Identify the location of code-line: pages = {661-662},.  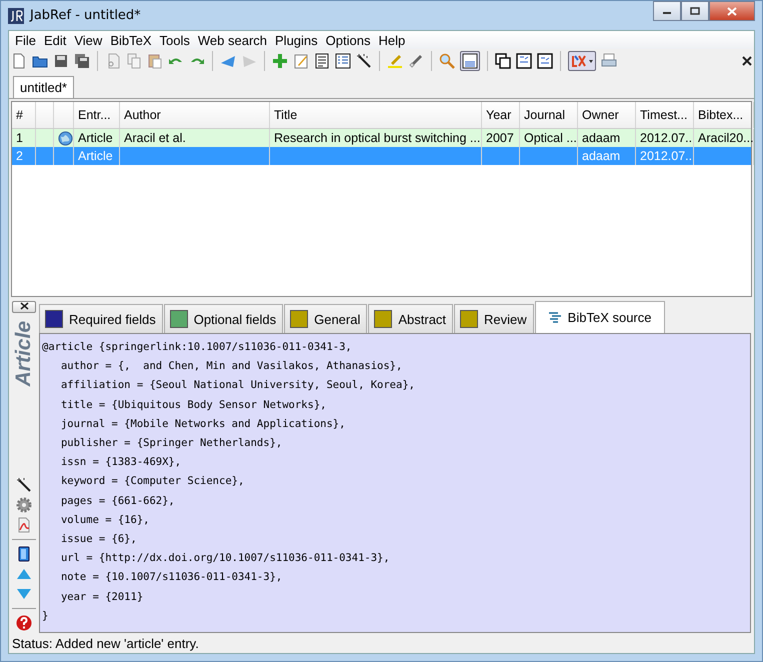
(118, 501).